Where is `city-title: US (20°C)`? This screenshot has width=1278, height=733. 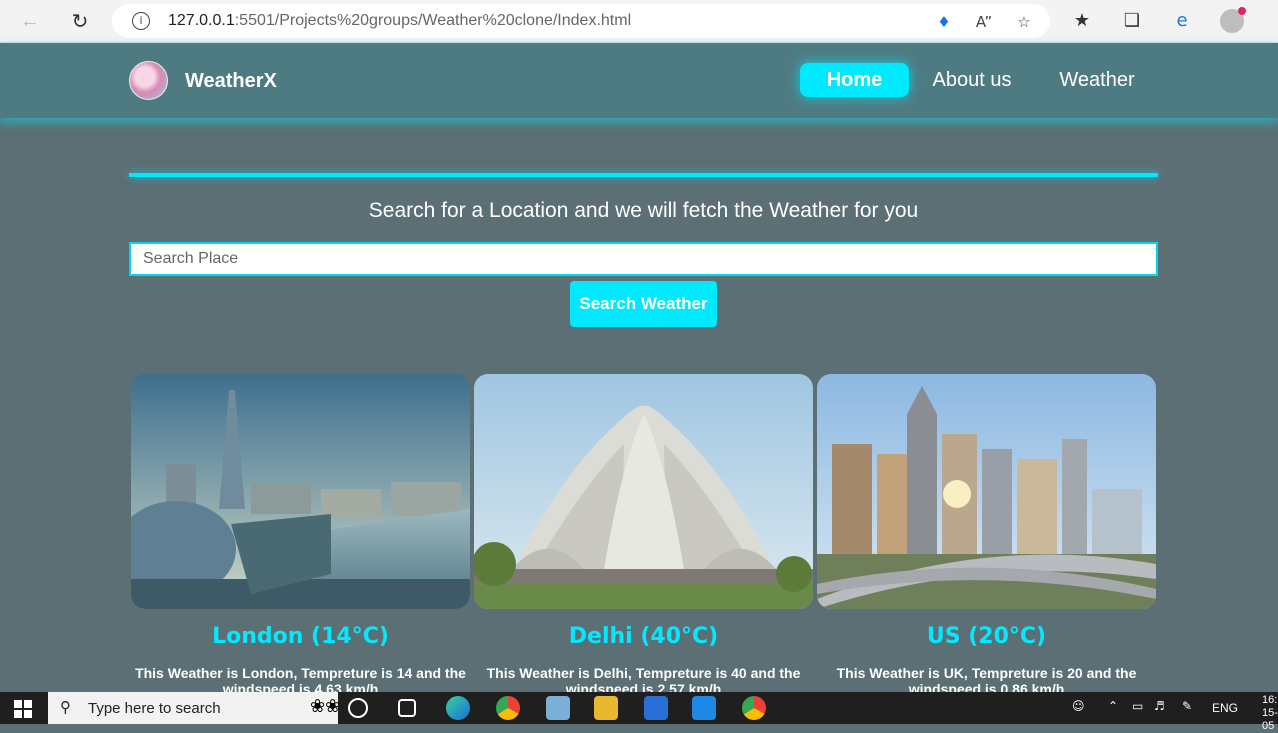
city-title: US (20°C) is located at coordinates (986, 636).